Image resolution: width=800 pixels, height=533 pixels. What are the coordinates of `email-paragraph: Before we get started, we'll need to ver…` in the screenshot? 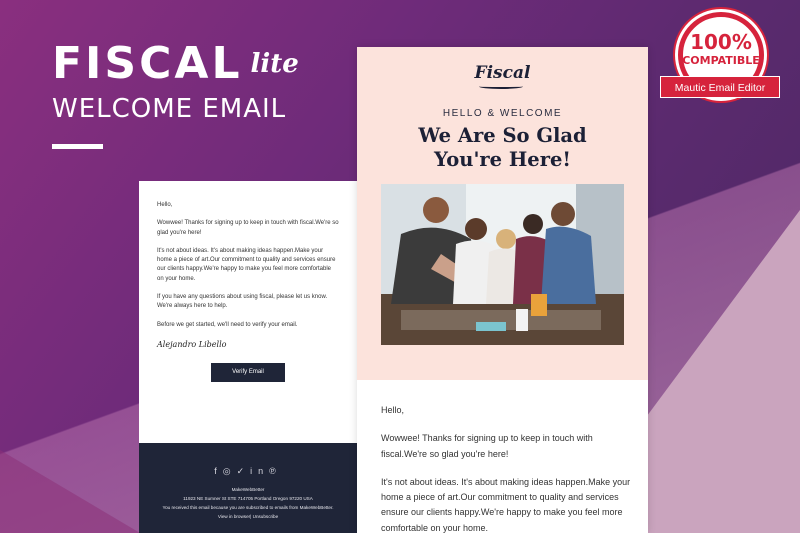 It's located at (227, 324).